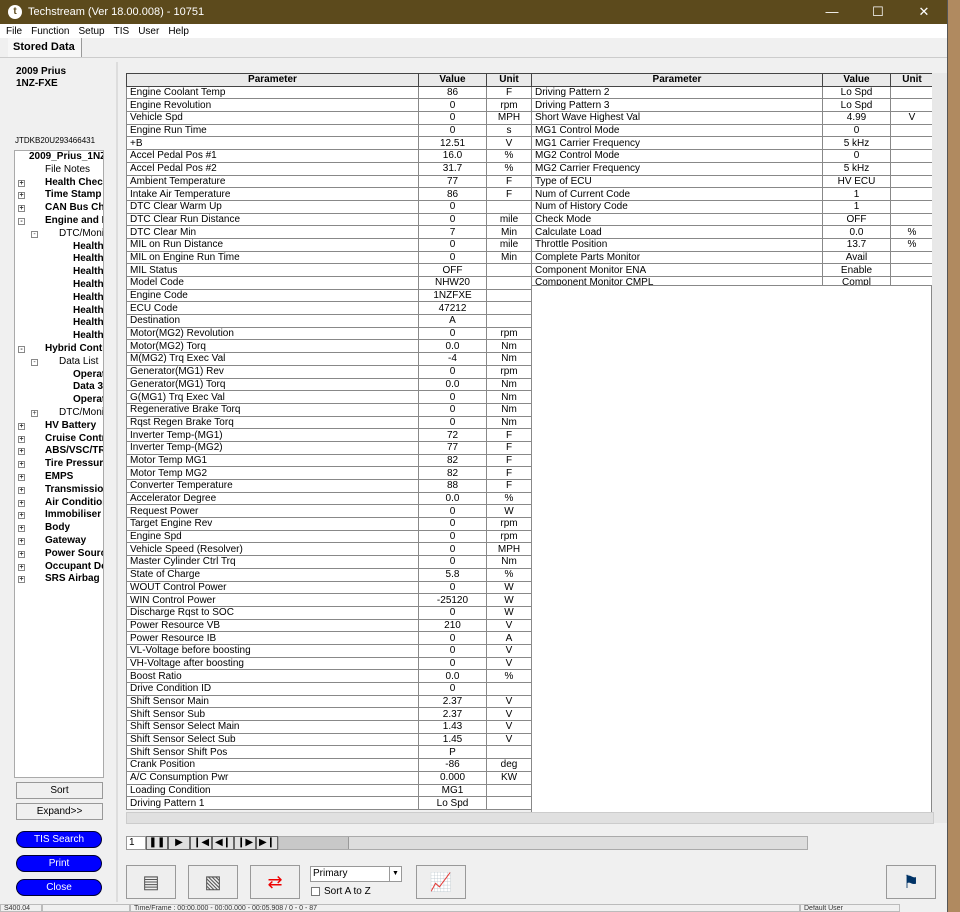 The height and width of the screenshot is (912, 960). What do you see at coordinates (329, 460) in the screenshot?
I see `table-row: Motor Temp MG1 82 F` at bounding box center [329, 460].